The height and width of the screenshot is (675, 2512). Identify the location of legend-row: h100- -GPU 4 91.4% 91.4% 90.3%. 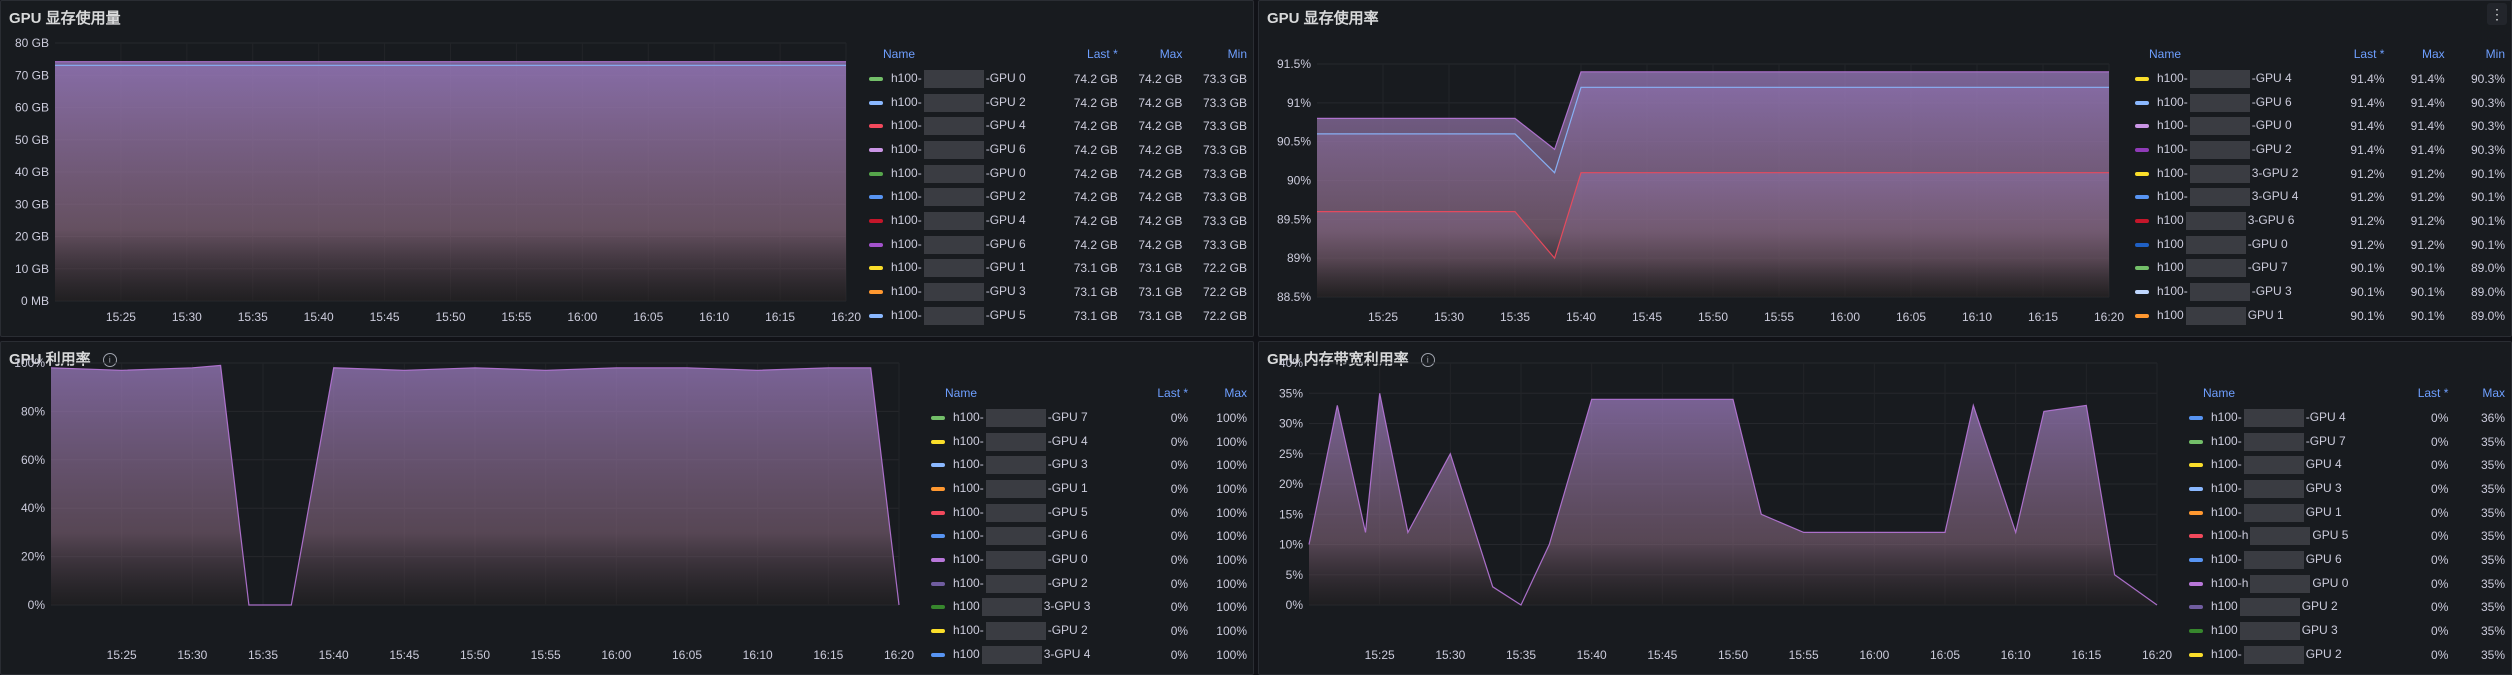
(2320, 79).